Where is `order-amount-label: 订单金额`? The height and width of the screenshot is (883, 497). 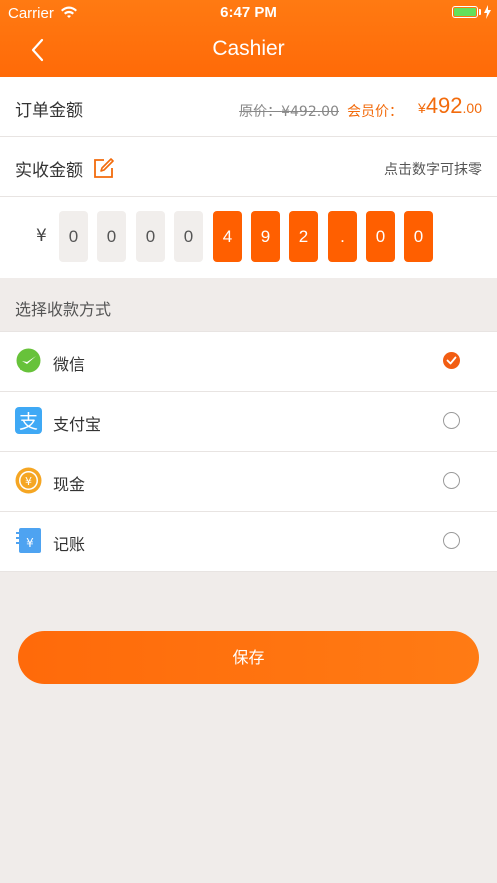
order-amount-label: 订单金额 is located at coordinates (49, 111).